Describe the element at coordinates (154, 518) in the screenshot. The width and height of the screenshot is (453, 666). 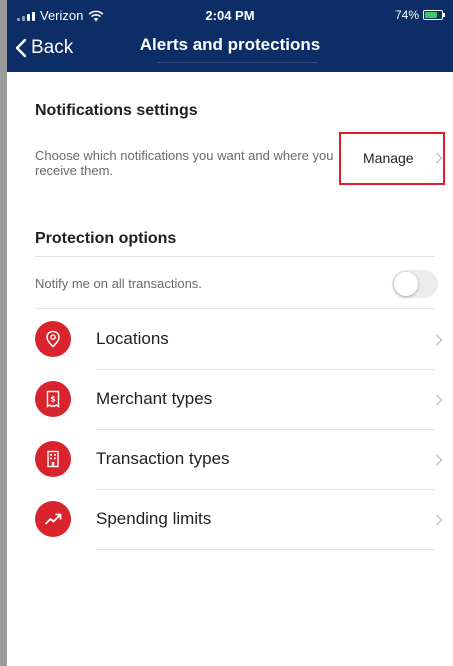
I see `list-item-label: Spending limits` at that location.